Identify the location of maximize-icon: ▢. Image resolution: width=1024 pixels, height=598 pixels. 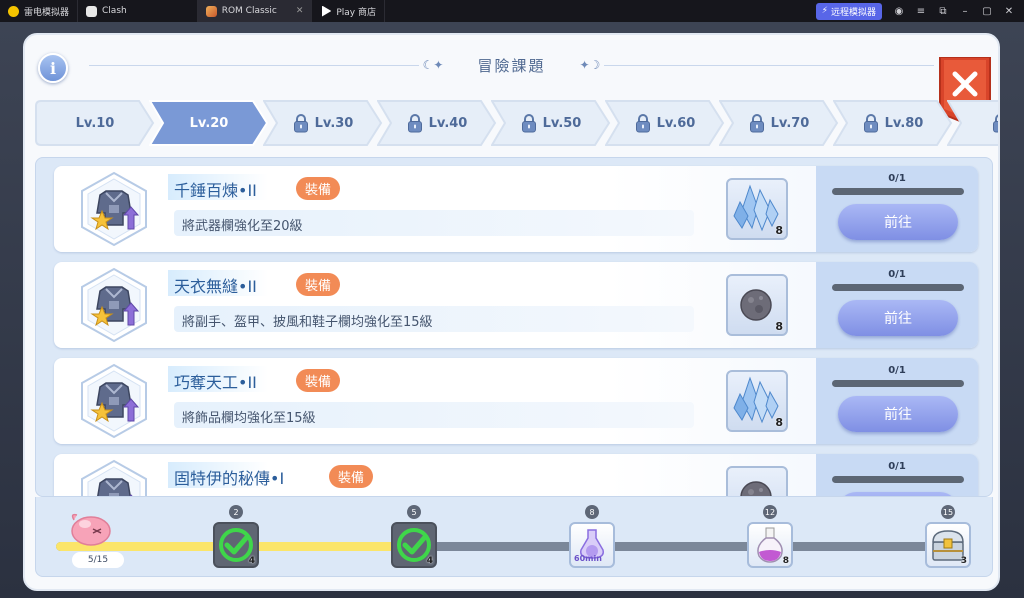
(987, 11).